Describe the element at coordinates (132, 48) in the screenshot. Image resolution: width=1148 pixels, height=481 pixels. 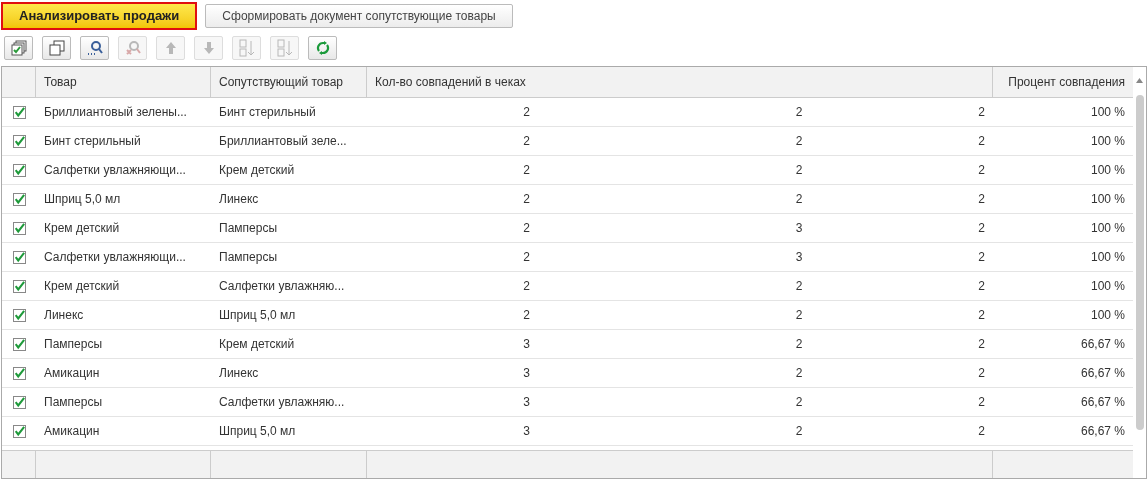
I see `search-cancel-icon` at that location.